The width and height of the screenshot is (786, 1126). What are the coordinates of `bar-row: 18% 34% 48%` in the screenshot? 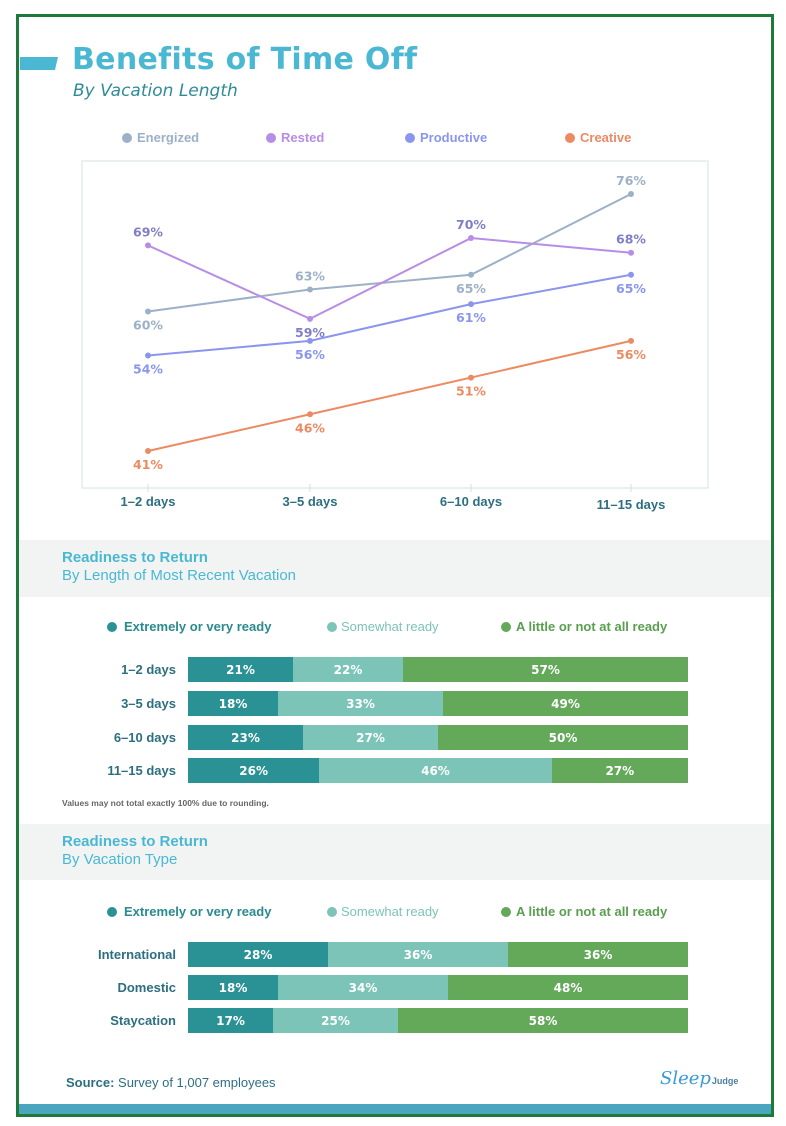 It's located at (438, 987).